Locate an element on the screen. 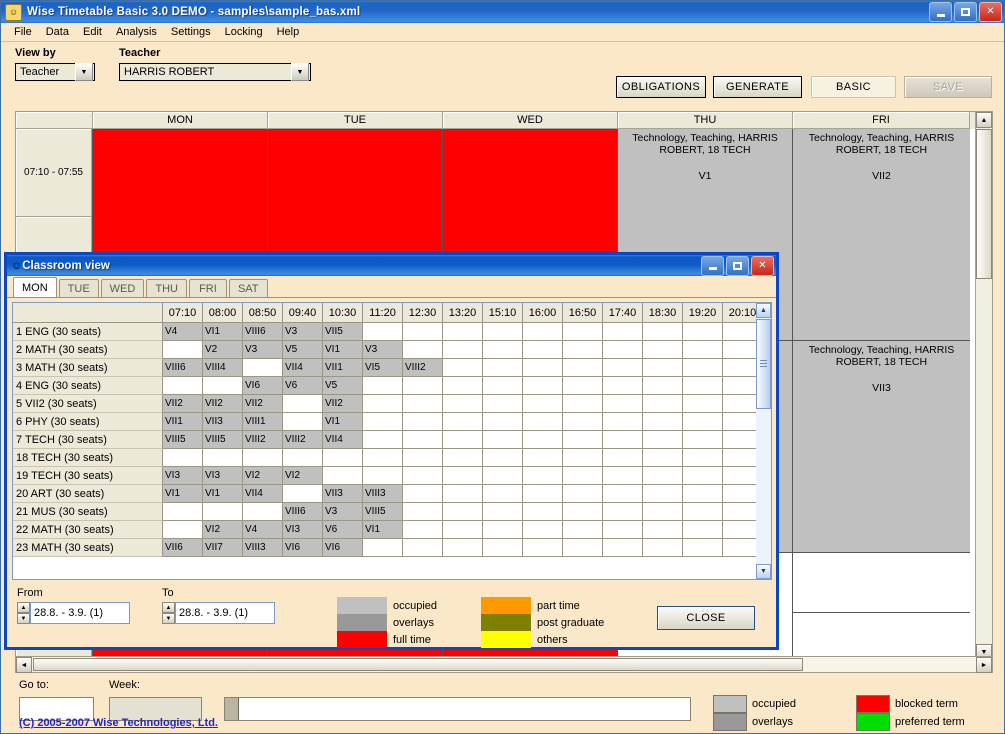 This screenshot has height=734, width=1005. close-button: ✕ is located at coordinates (990, 12).